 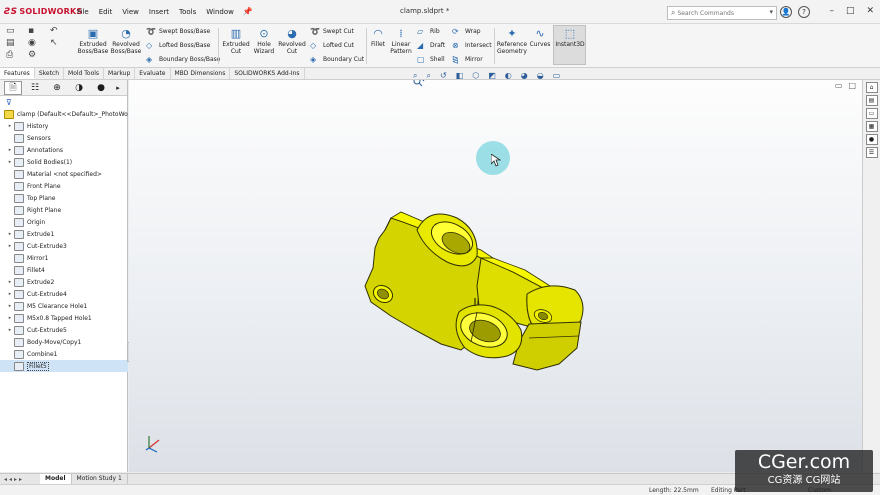 What do you see at coordinates (17, 31) in the screenshot?
I see `new-icon: ▭` at bounding box center [17, 31].